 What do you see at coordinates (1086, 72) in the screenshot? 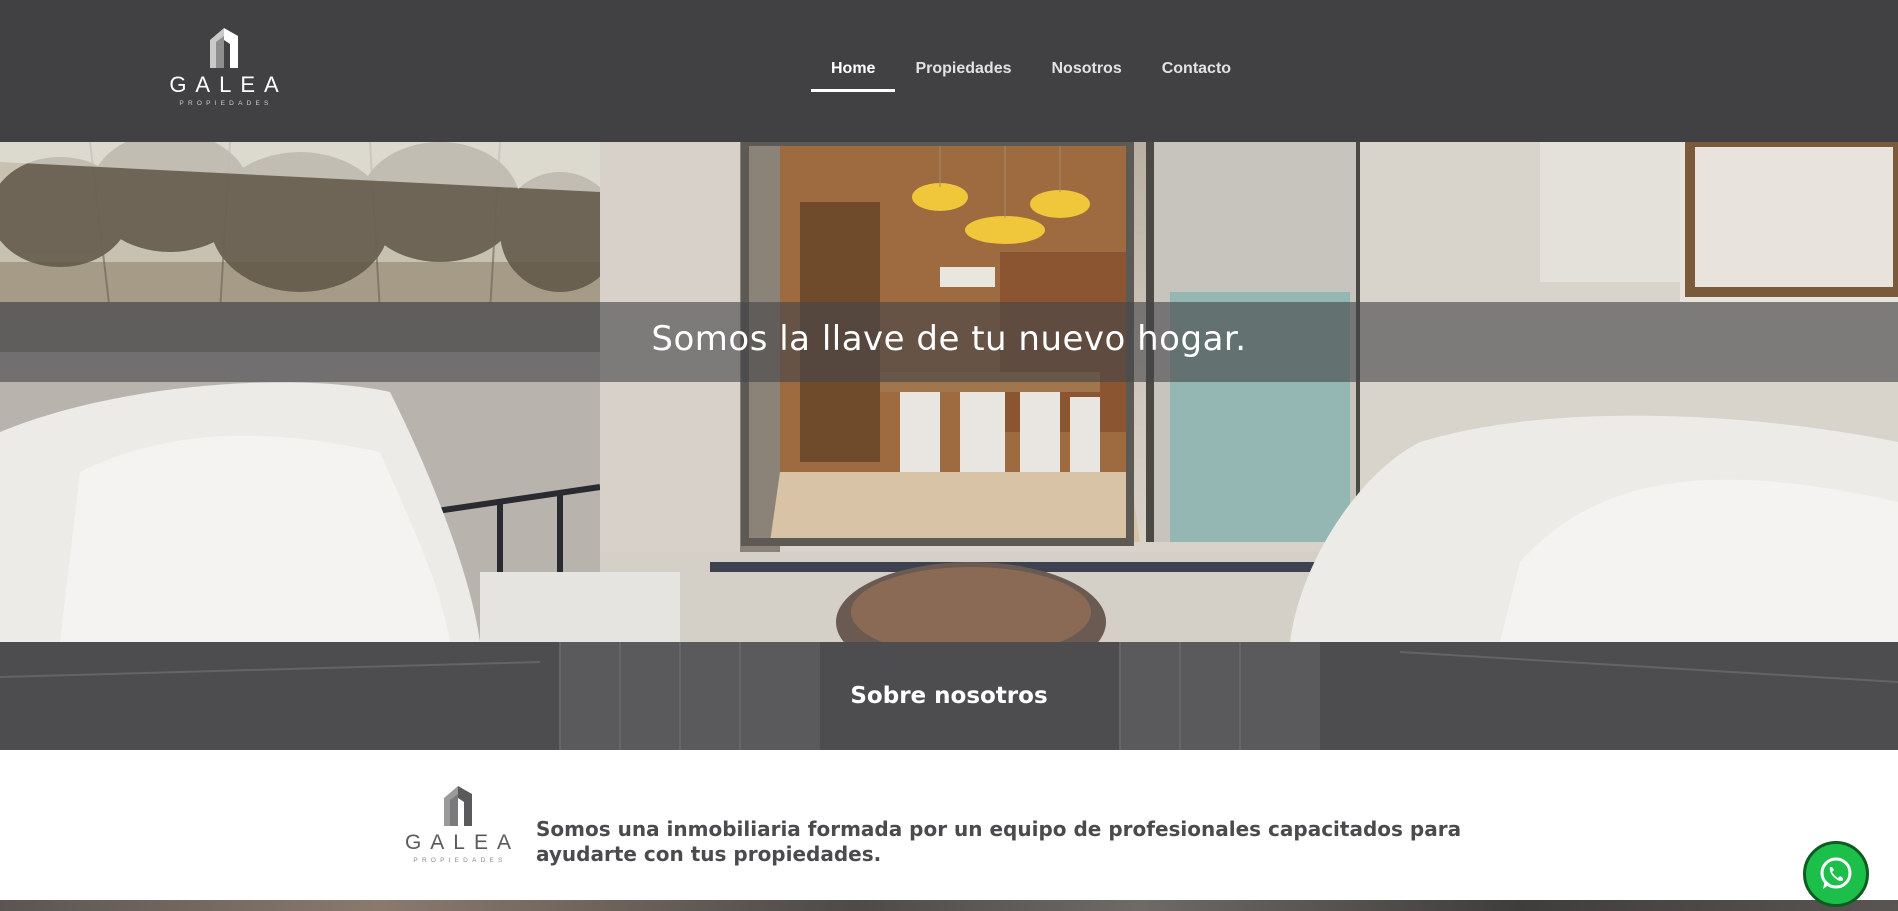
I see `nav-nosotros: Nosotros` at bounding box center [1086, 72].